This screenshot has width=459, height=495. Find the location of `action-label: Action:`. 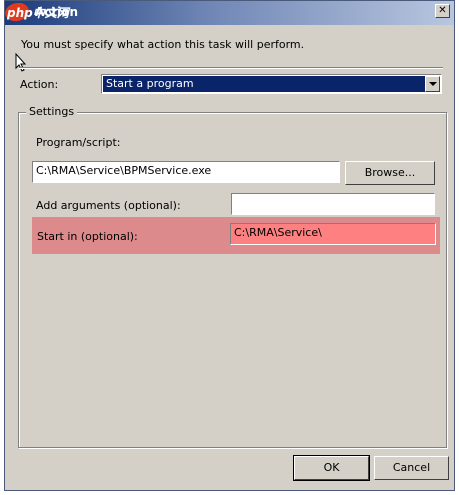

action-label: Action: is located at coordinates (39, 84).